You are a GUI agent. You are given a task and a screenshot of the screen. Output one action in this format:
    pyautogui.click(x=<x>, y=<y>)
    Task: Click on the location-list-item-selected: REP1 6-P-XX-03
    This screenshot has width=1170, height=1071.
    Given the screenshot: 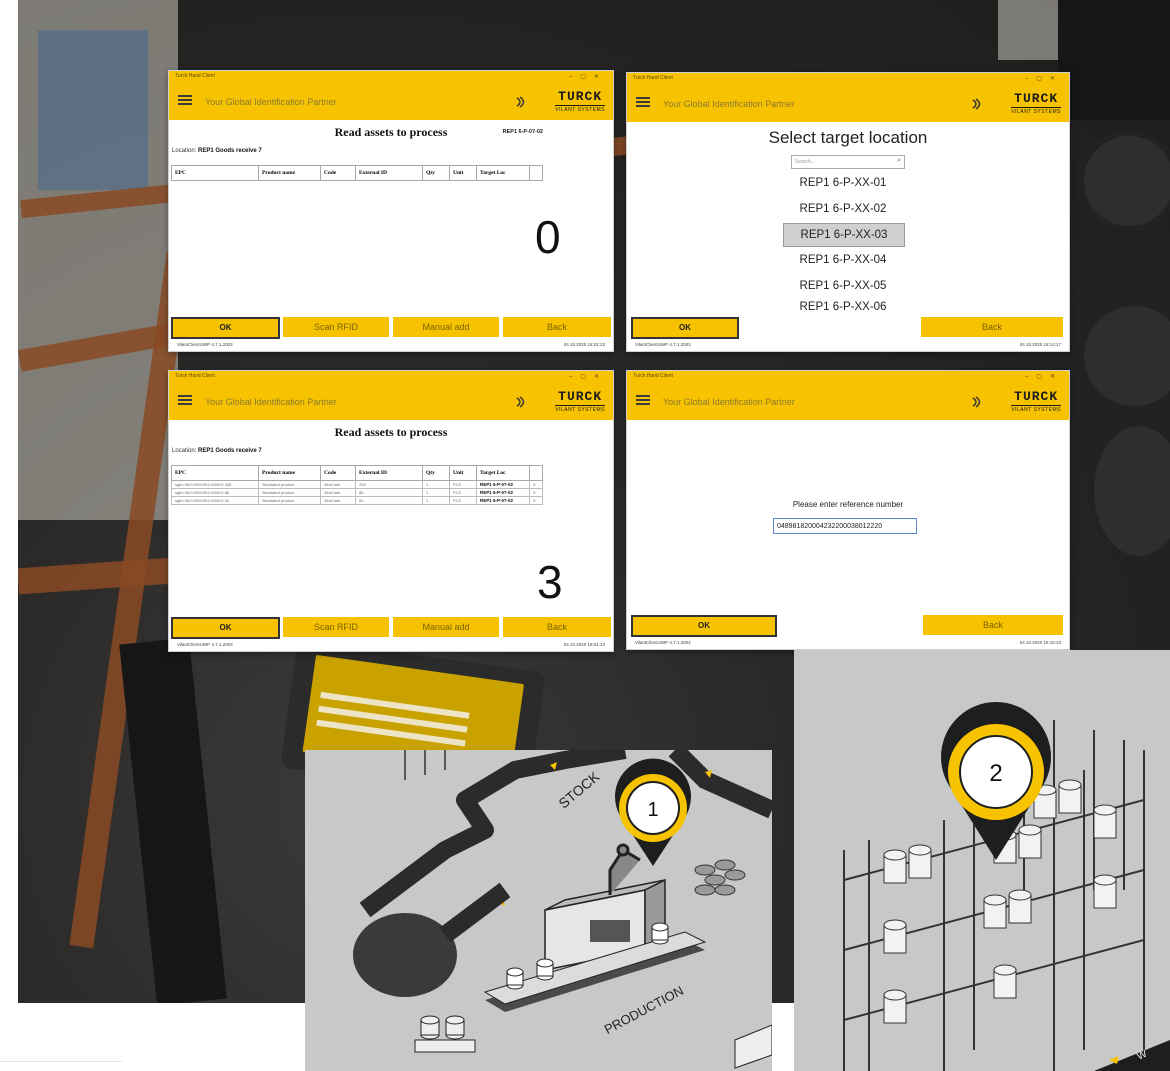 What is the action you would take?
    pyautogui.click(x=844, y=235)
    